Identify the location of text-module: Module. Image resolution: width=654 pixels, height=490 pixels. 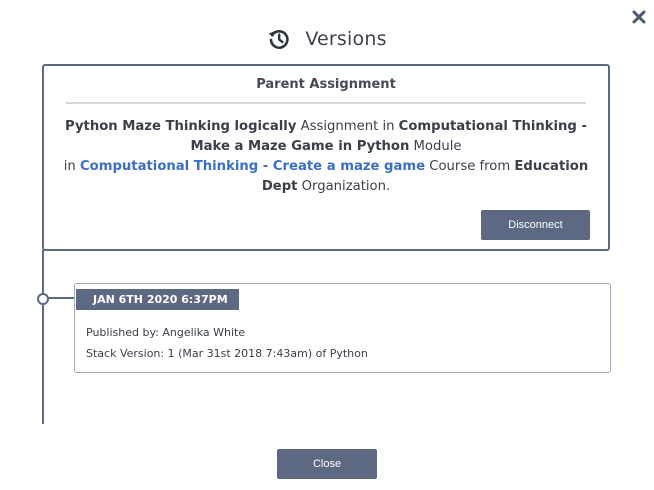
(435, 146).